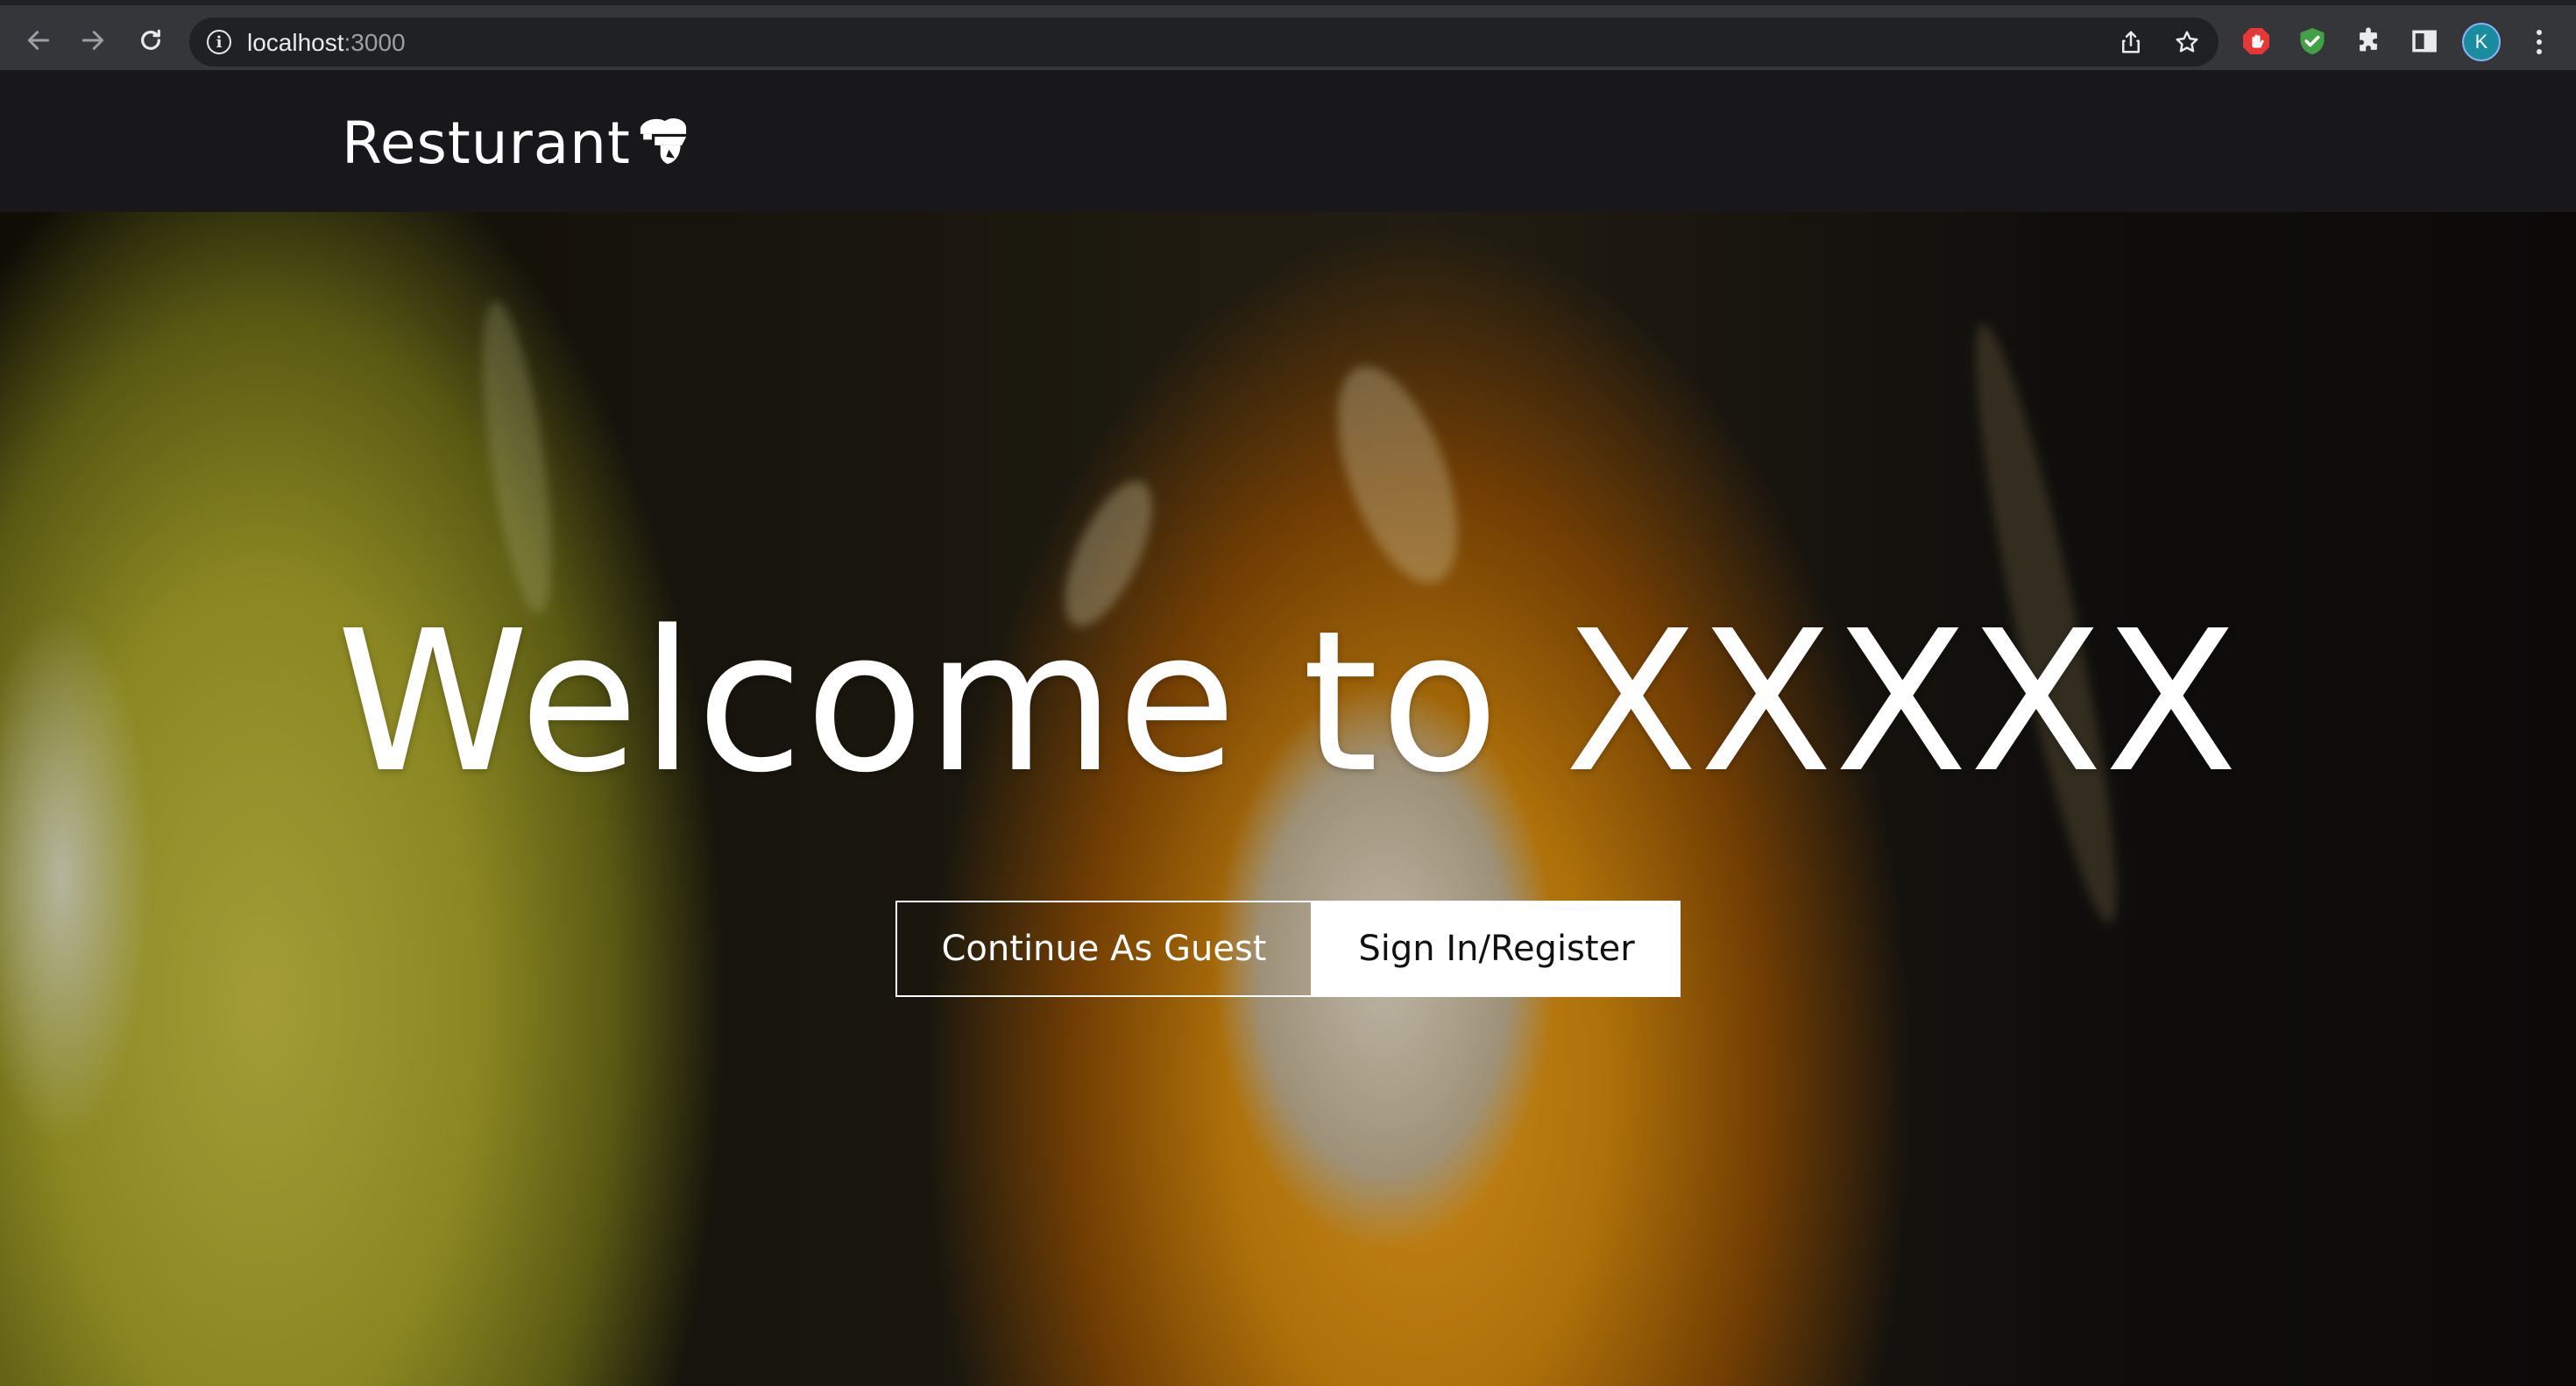  What do you see at coordinates (374, 42) in the screenshot?
I see `url-port: :3000` at bounding box center [374, 42].